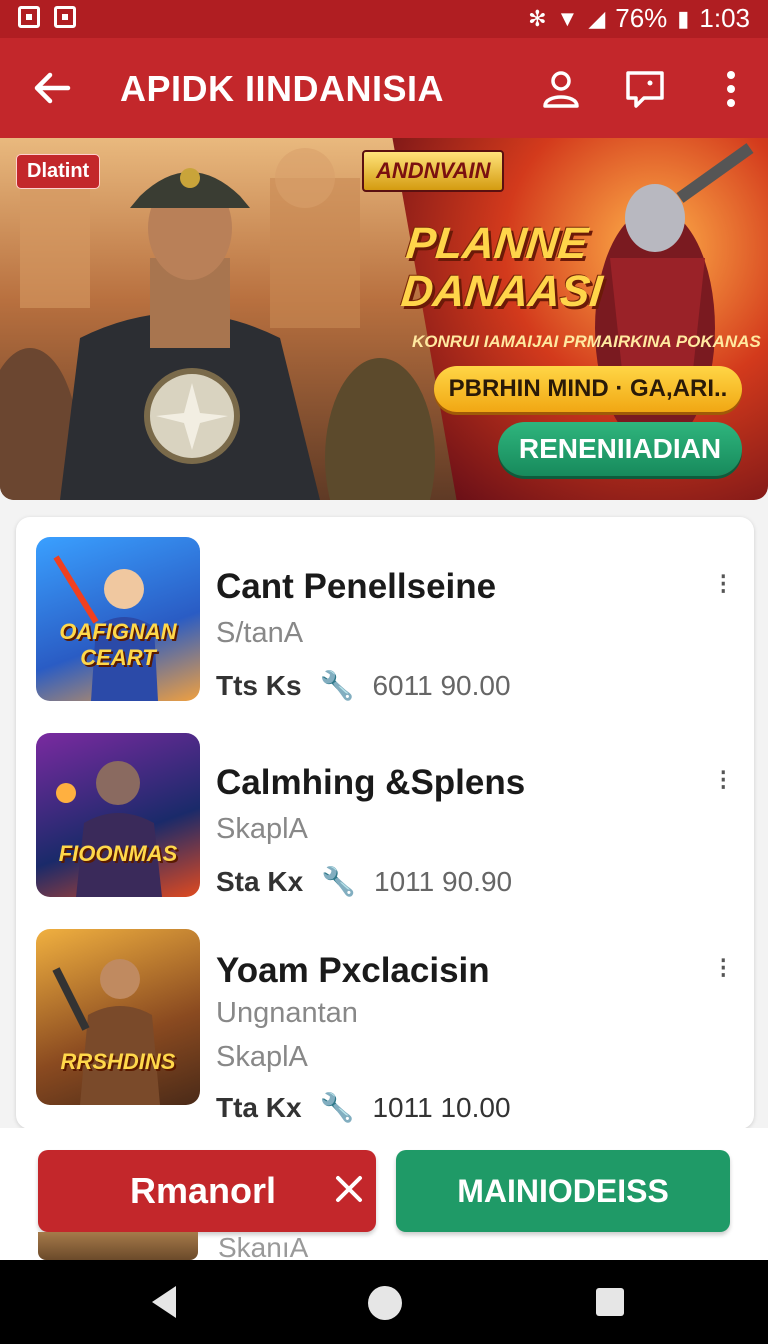  What do you see at coordinates (597, 18) in the screenshot?
I see `signal-icon: ◢` at bounding box center [597, 18].